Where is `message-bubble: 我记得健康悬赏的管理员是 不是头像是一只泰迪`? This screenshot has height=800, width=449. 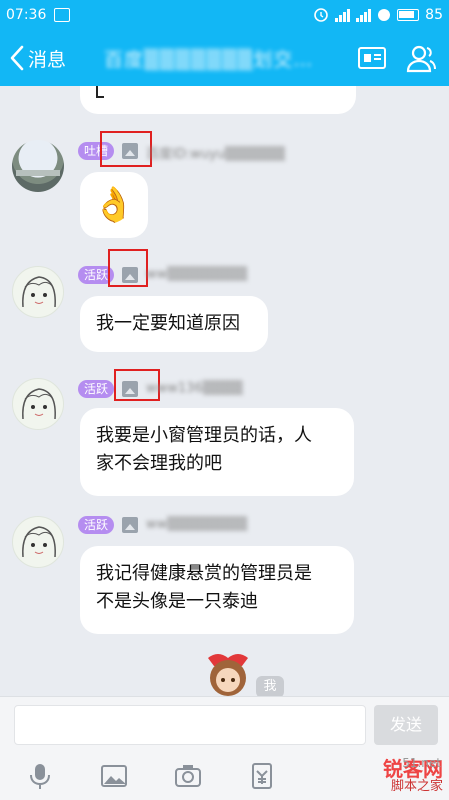
message-bubble: 我记得健康悬赏的管理员是 不是头像是一只泰迪 is located at coordinates (217, 590).